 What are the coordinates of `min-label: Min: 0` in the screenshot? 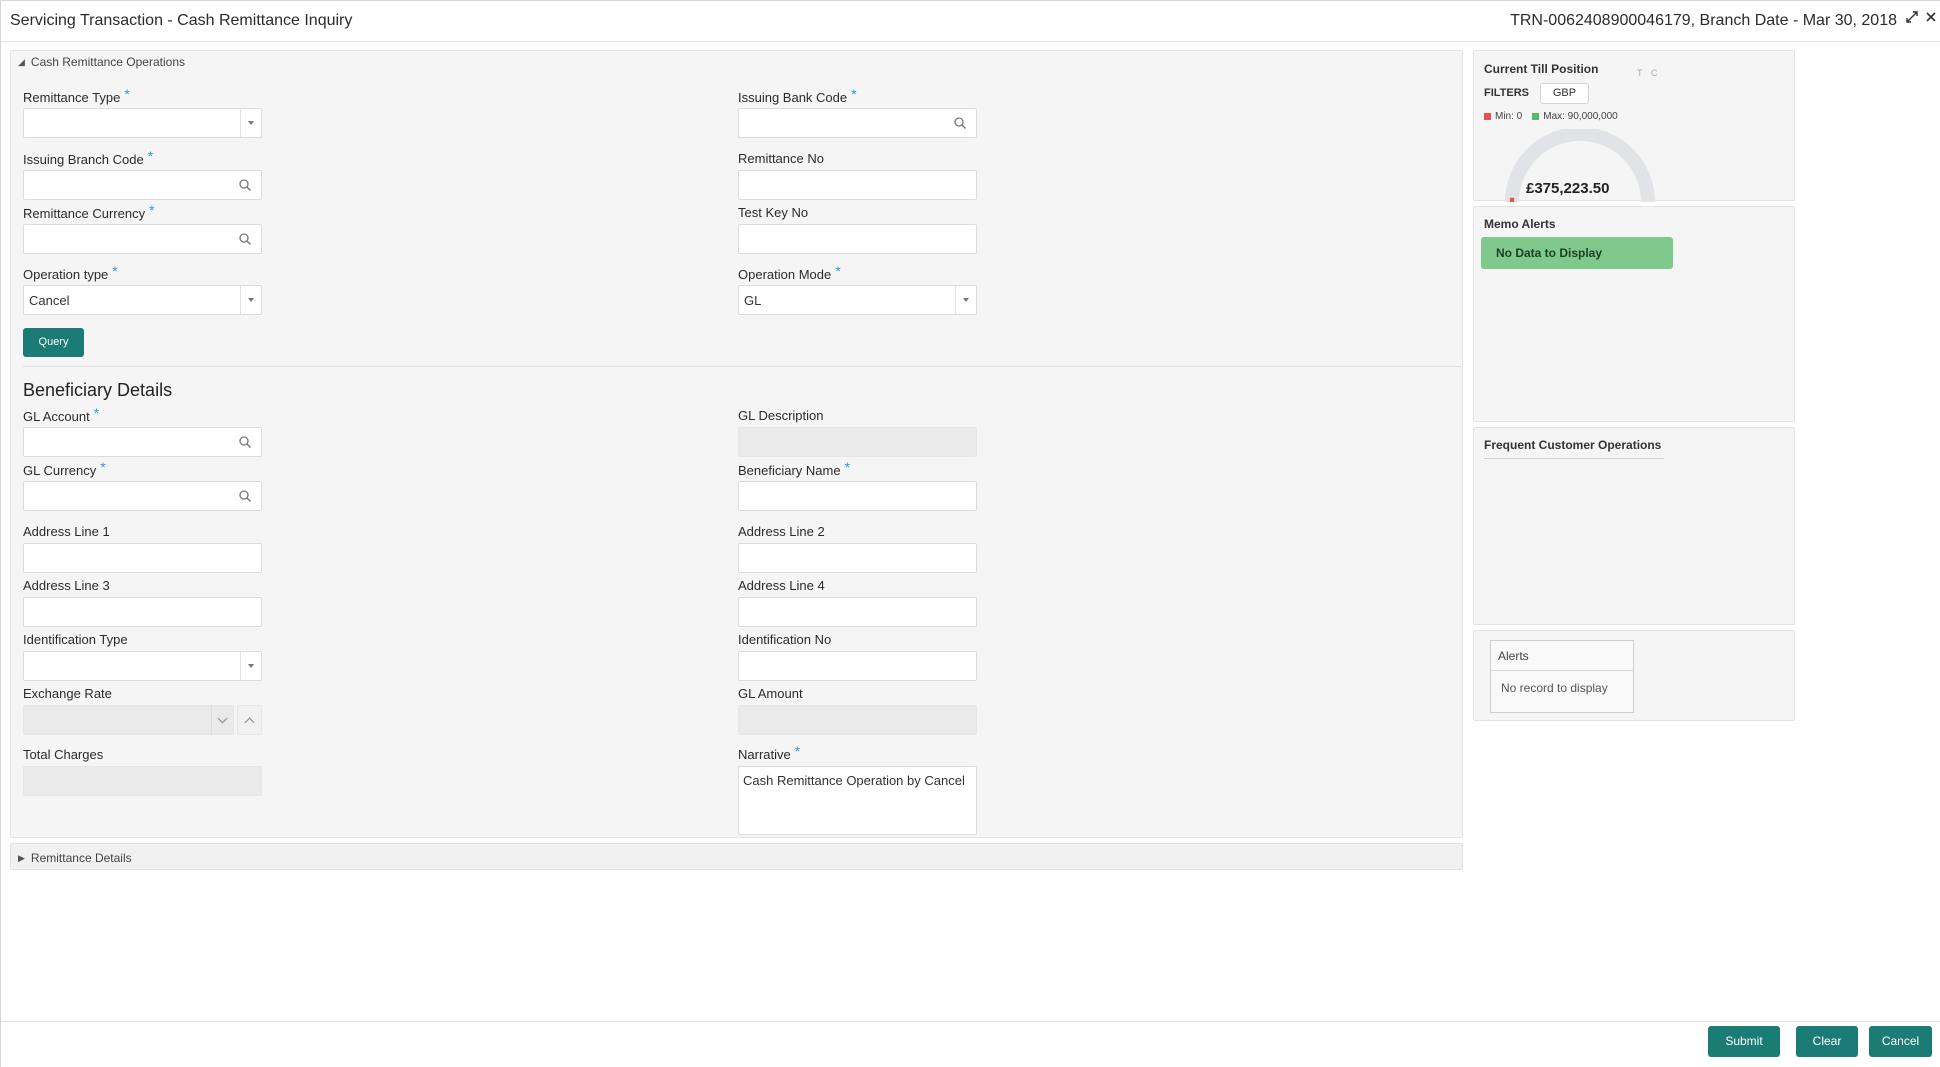 It's located at (1509, 116).